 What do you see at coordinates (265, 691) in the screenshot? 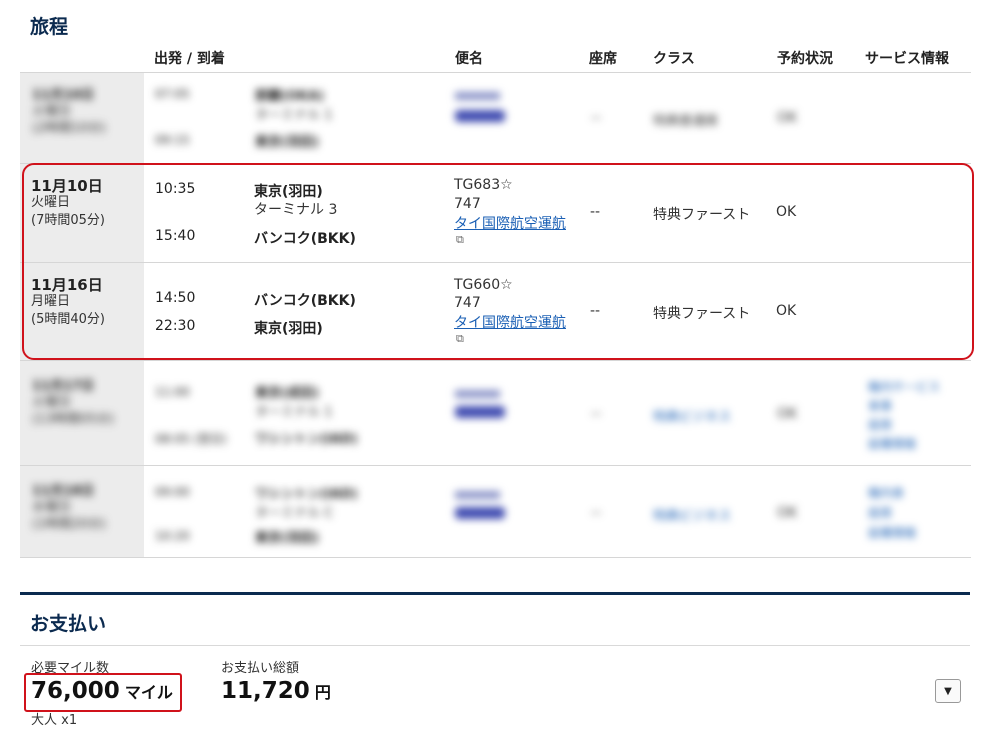
I see `total-value: 11,720` at bounding box center [265, 691].